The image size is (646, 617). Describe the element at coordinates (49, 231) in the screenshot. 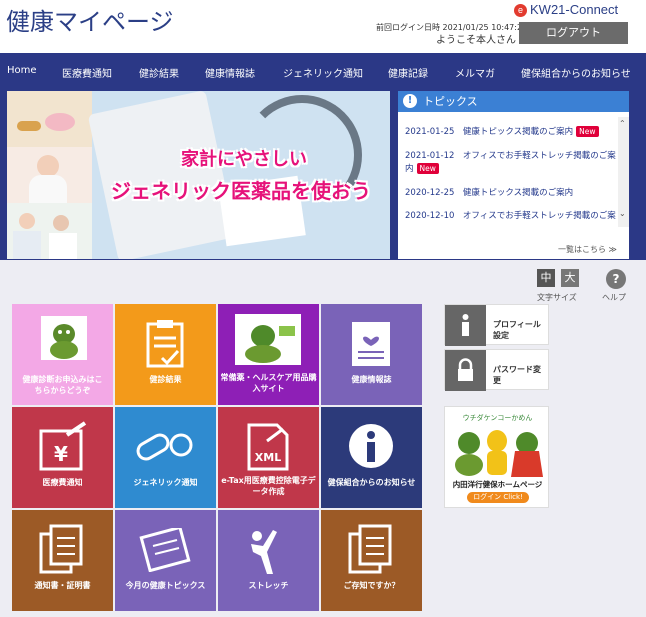

I see `pharmacist-photo` at that location.